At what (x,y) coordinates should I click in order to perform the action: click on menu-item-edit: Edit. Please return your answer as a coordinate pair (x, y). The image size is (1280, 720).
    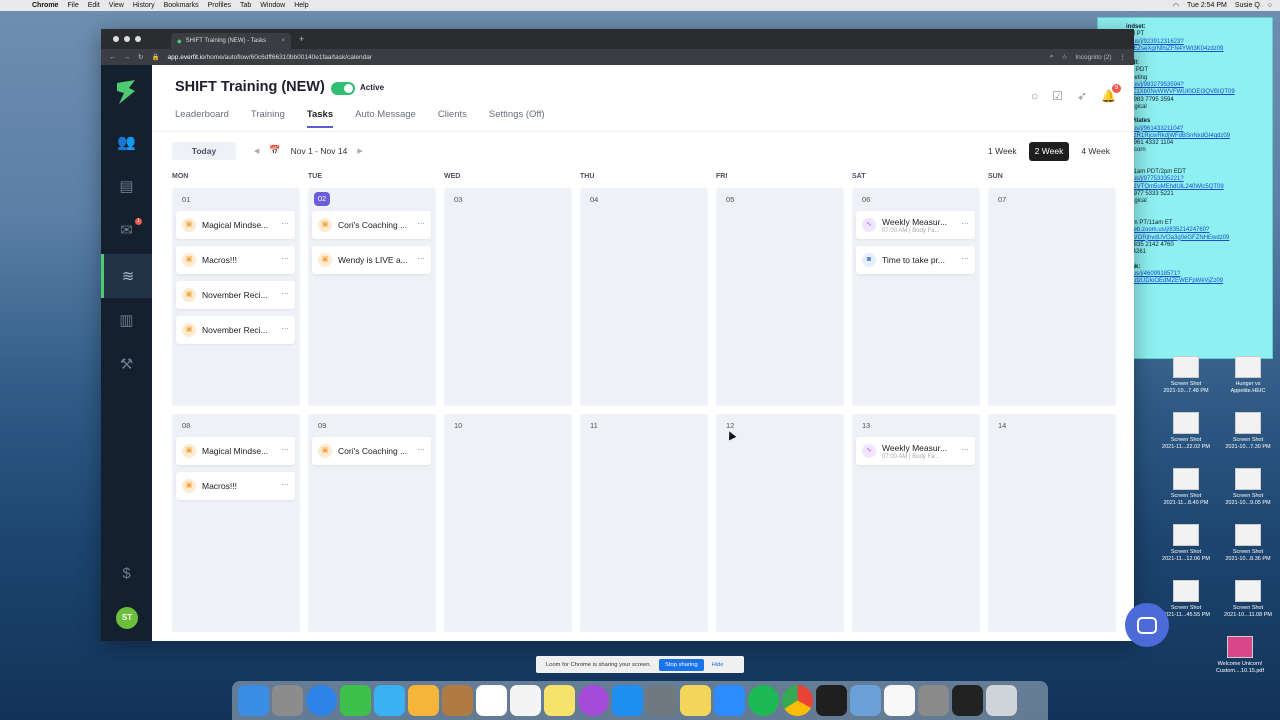
    Looking at the image, I should click on (94, 5).